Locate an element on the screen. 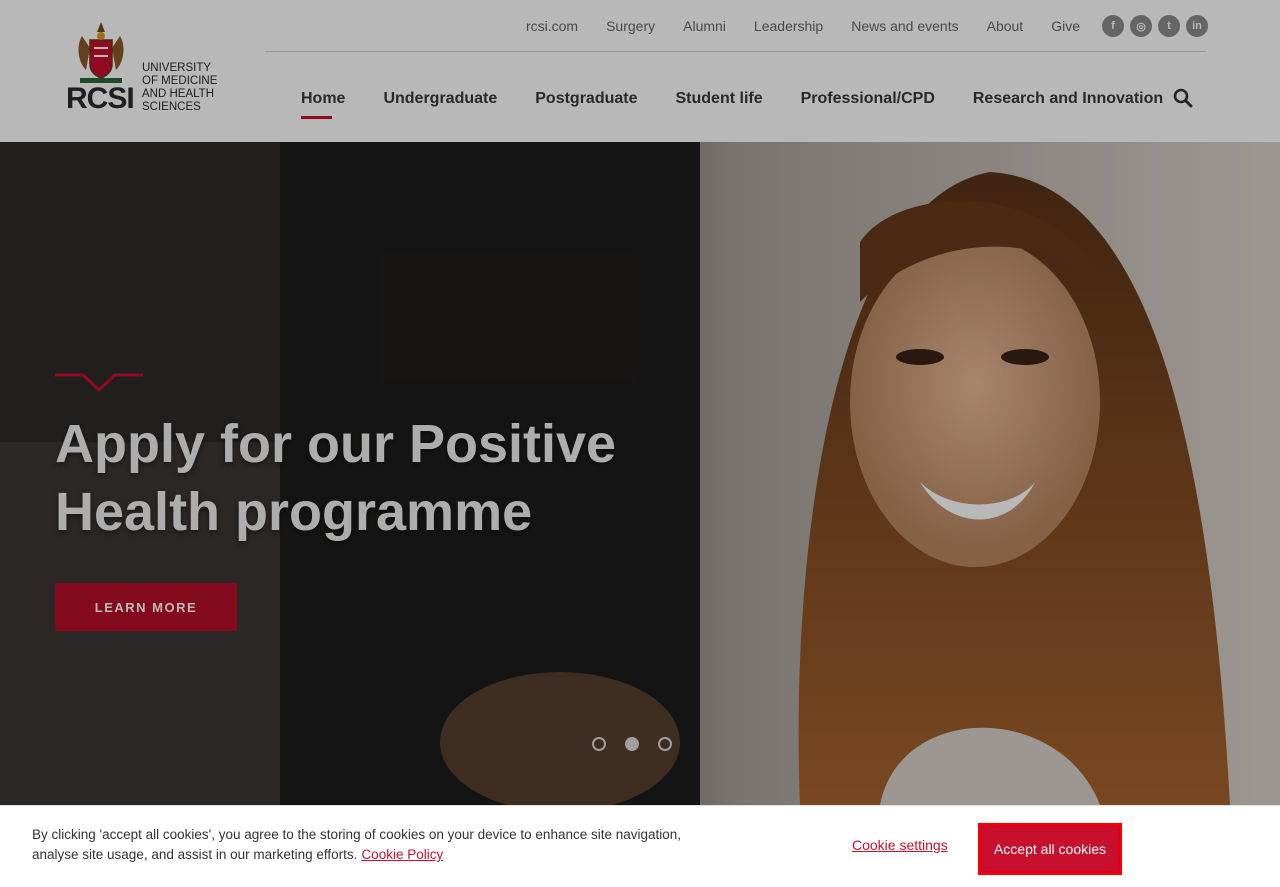 This screenshot has height=887, width=1280. hero-title-line: Apply for our Positive is located at coordinates (336, 444).